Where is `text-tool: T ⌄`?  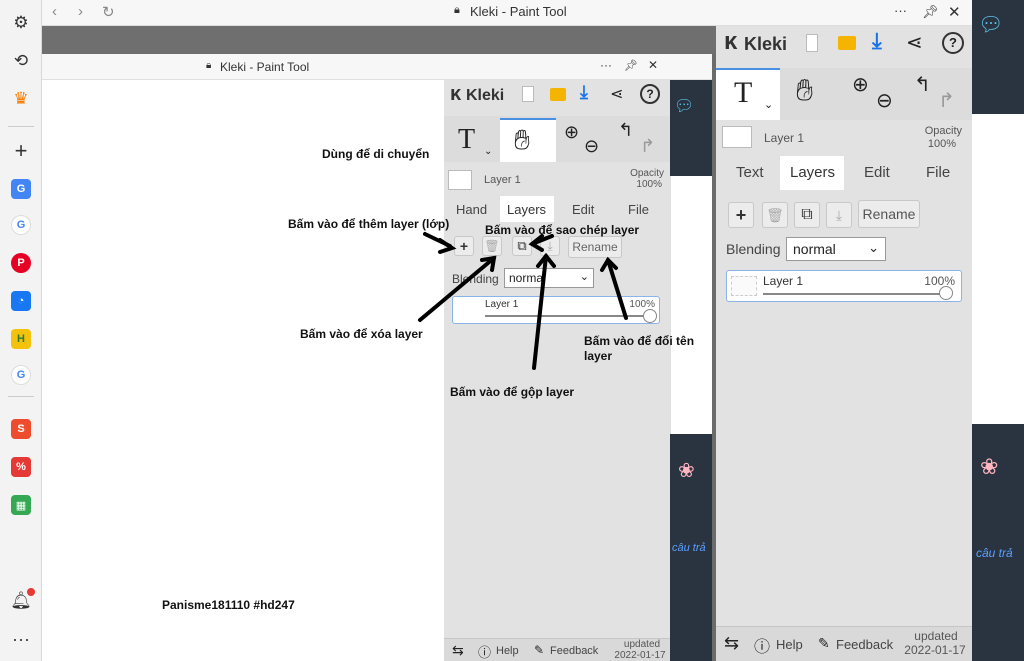 text-tool: T ⌄ is located at coordinates (748, 94).